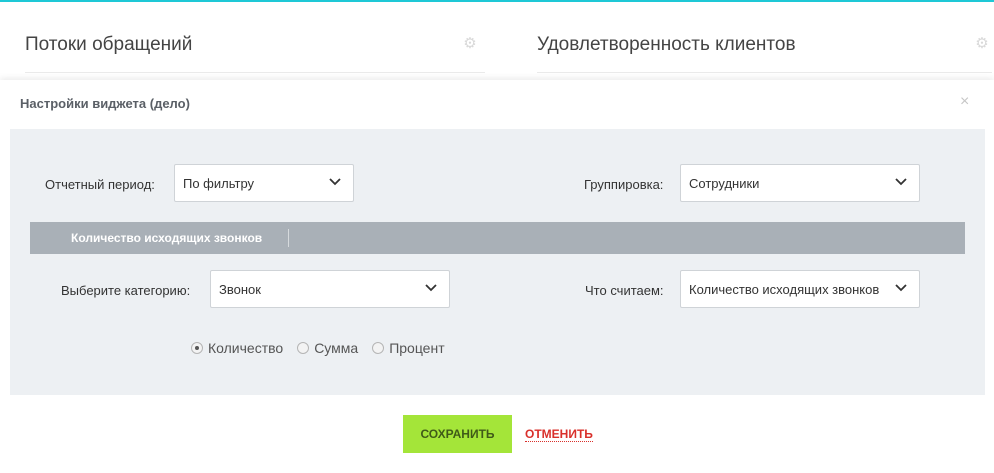  I want to click on period-label: Отчетный период:, so click(100, 184).